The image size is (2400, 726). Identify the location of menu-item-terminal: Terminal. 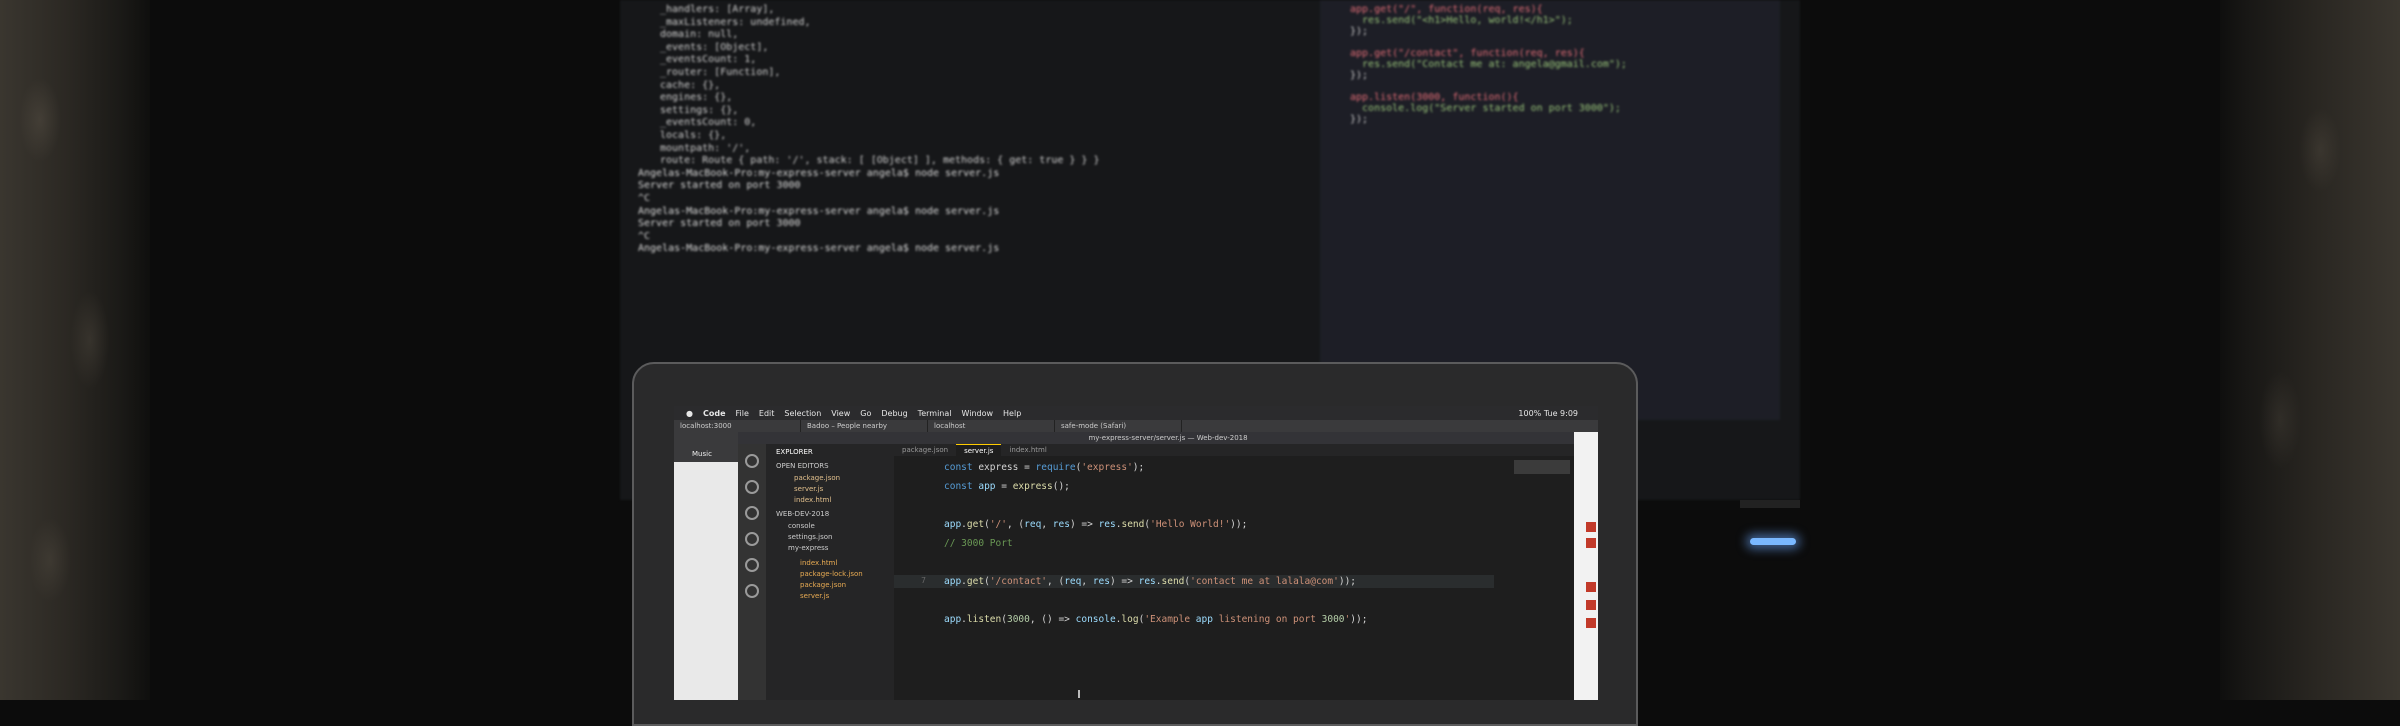
(935, 413).